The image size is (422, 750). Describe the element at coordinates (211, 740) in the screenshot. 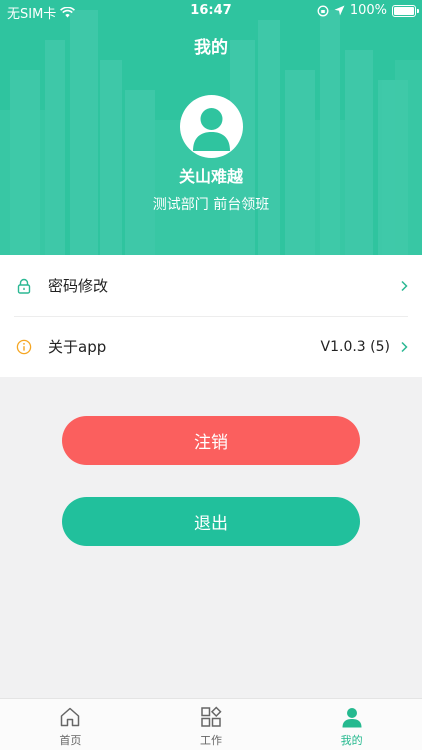

I see `tab-label: 工作` at that location.